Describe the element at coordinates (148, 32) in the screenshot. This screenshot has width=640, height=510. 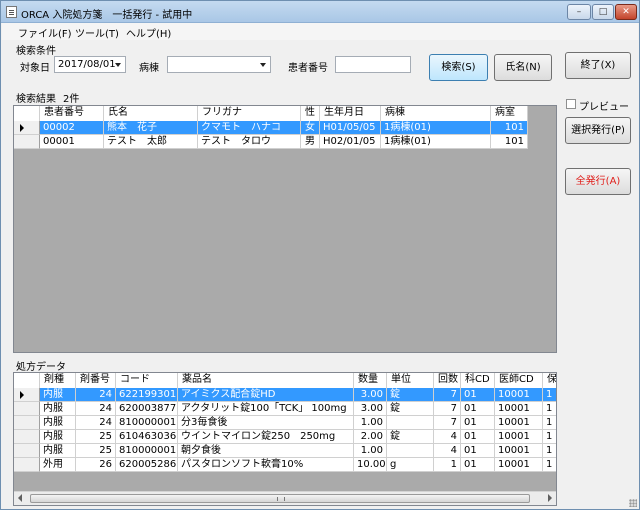
I see `menu-help: ヘルプ(H)` at that location.